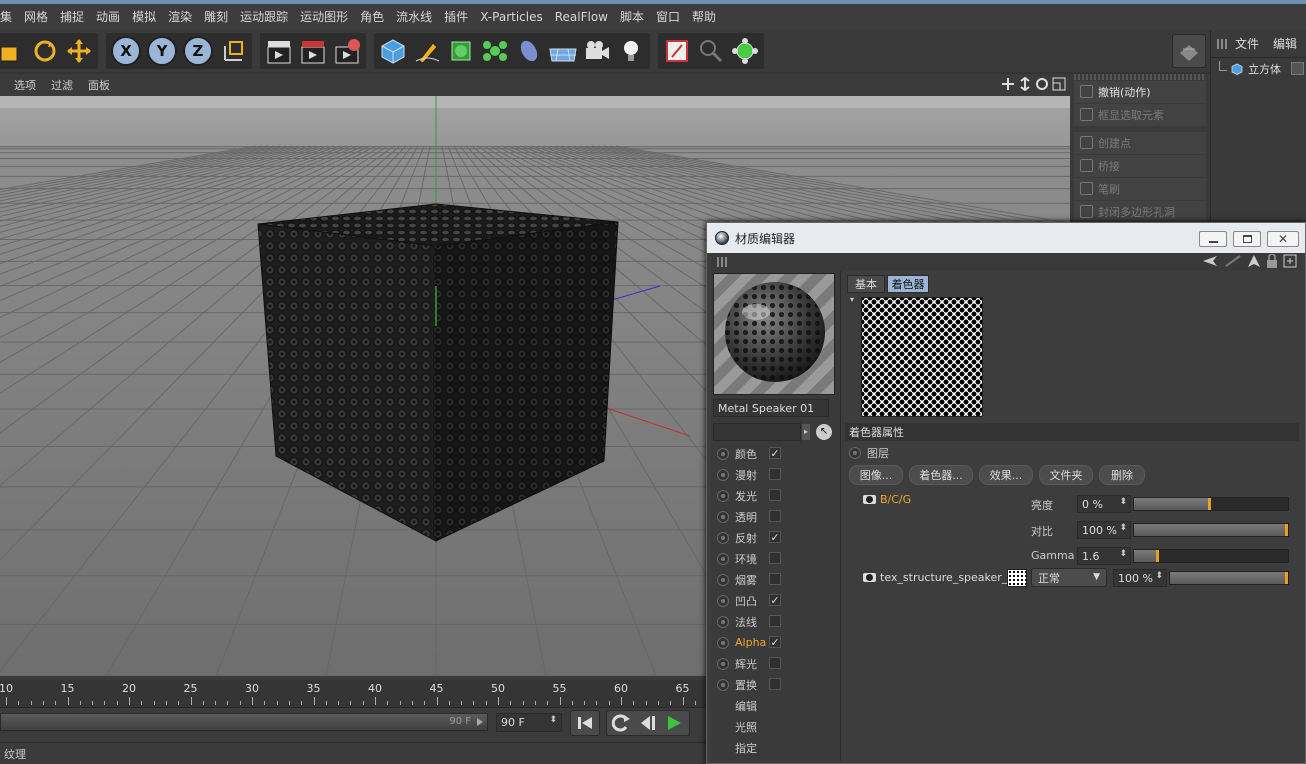 The width and height of the screenshot is (1306, 764). Describe the element at coordinates (775, 600) in the screenshot. I see `channel-row: 凹凸 ✓` at that location.